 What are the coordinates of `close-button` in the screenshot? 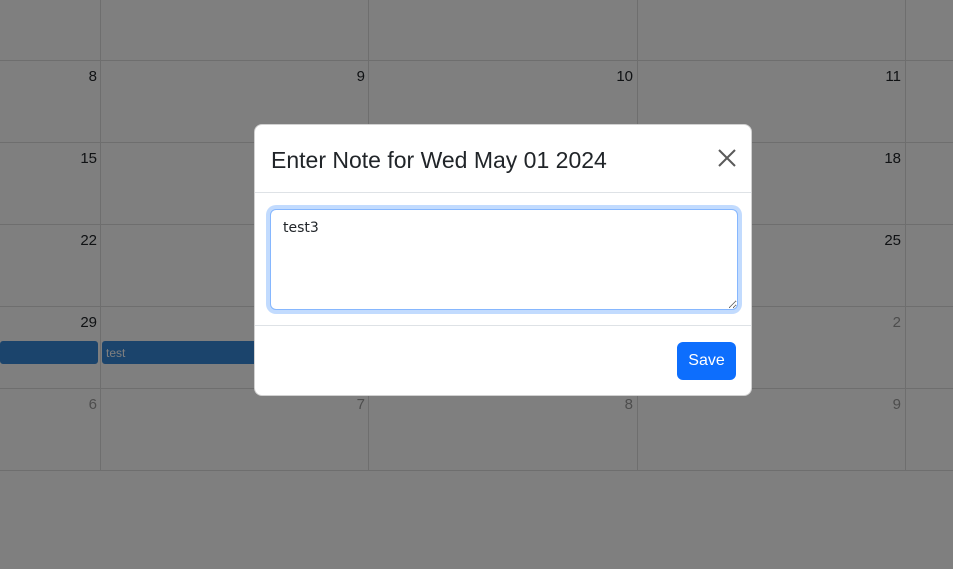 It's located at (727, 158).